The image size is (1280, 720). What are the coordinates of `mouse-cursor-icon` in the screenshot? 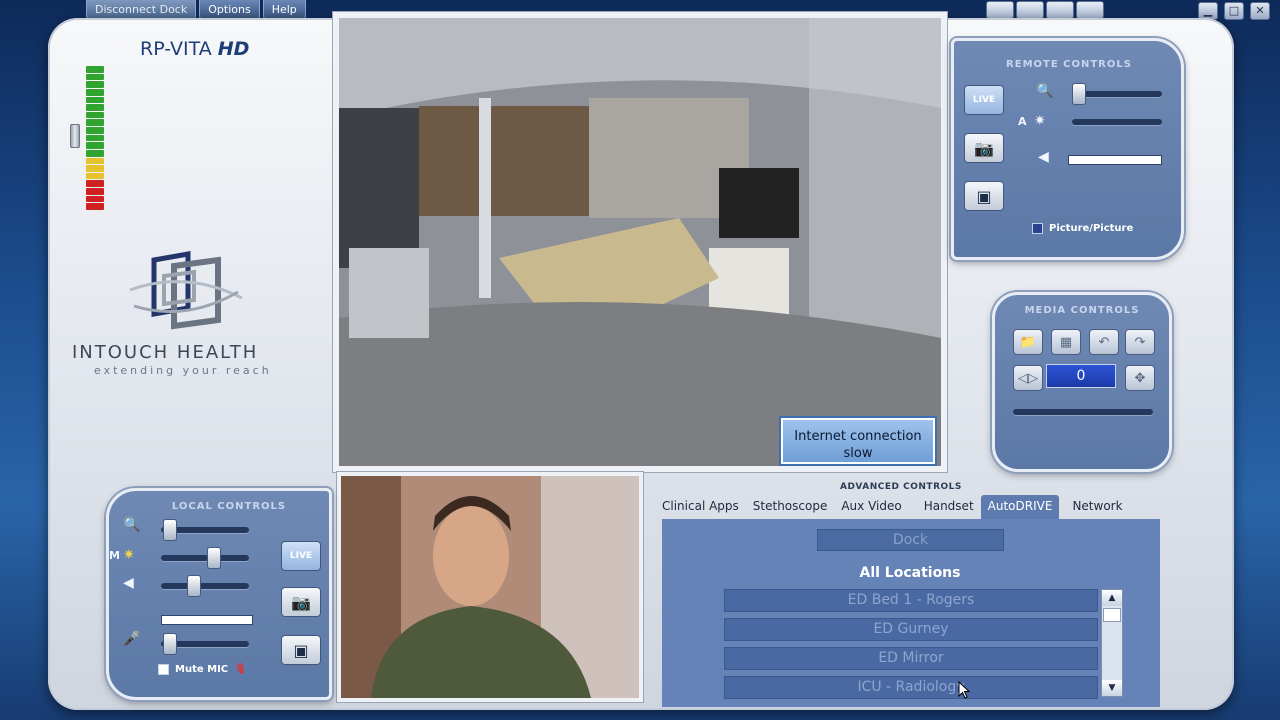 It's located at (964, 690).